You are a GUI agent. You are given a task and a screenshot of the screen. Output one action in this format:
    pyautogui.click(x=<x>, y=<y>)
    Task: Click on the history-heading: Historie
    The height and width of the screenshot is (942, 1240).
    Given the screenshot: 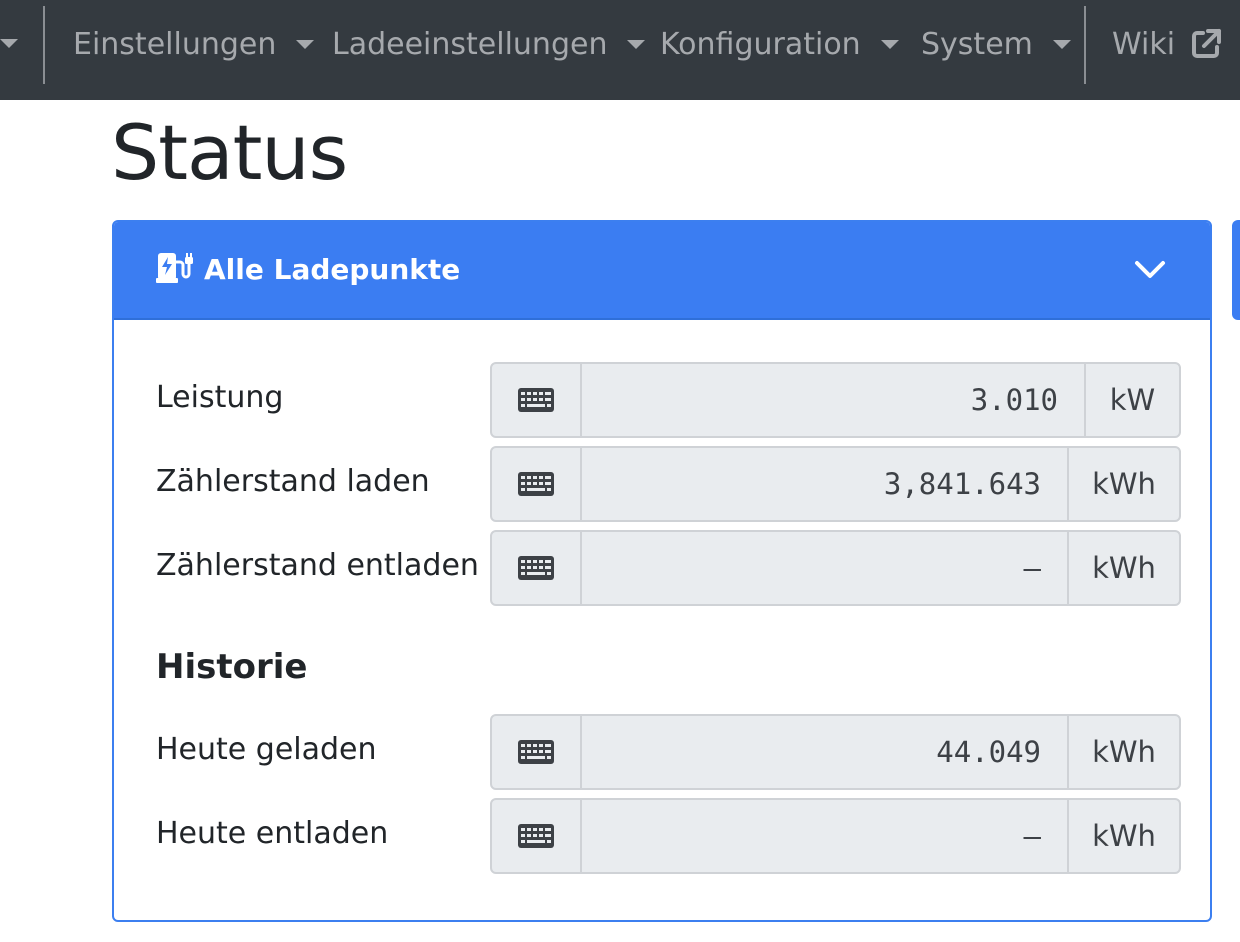 What is the action you would take?
    pyautogui.click(x=232, y=667)
    